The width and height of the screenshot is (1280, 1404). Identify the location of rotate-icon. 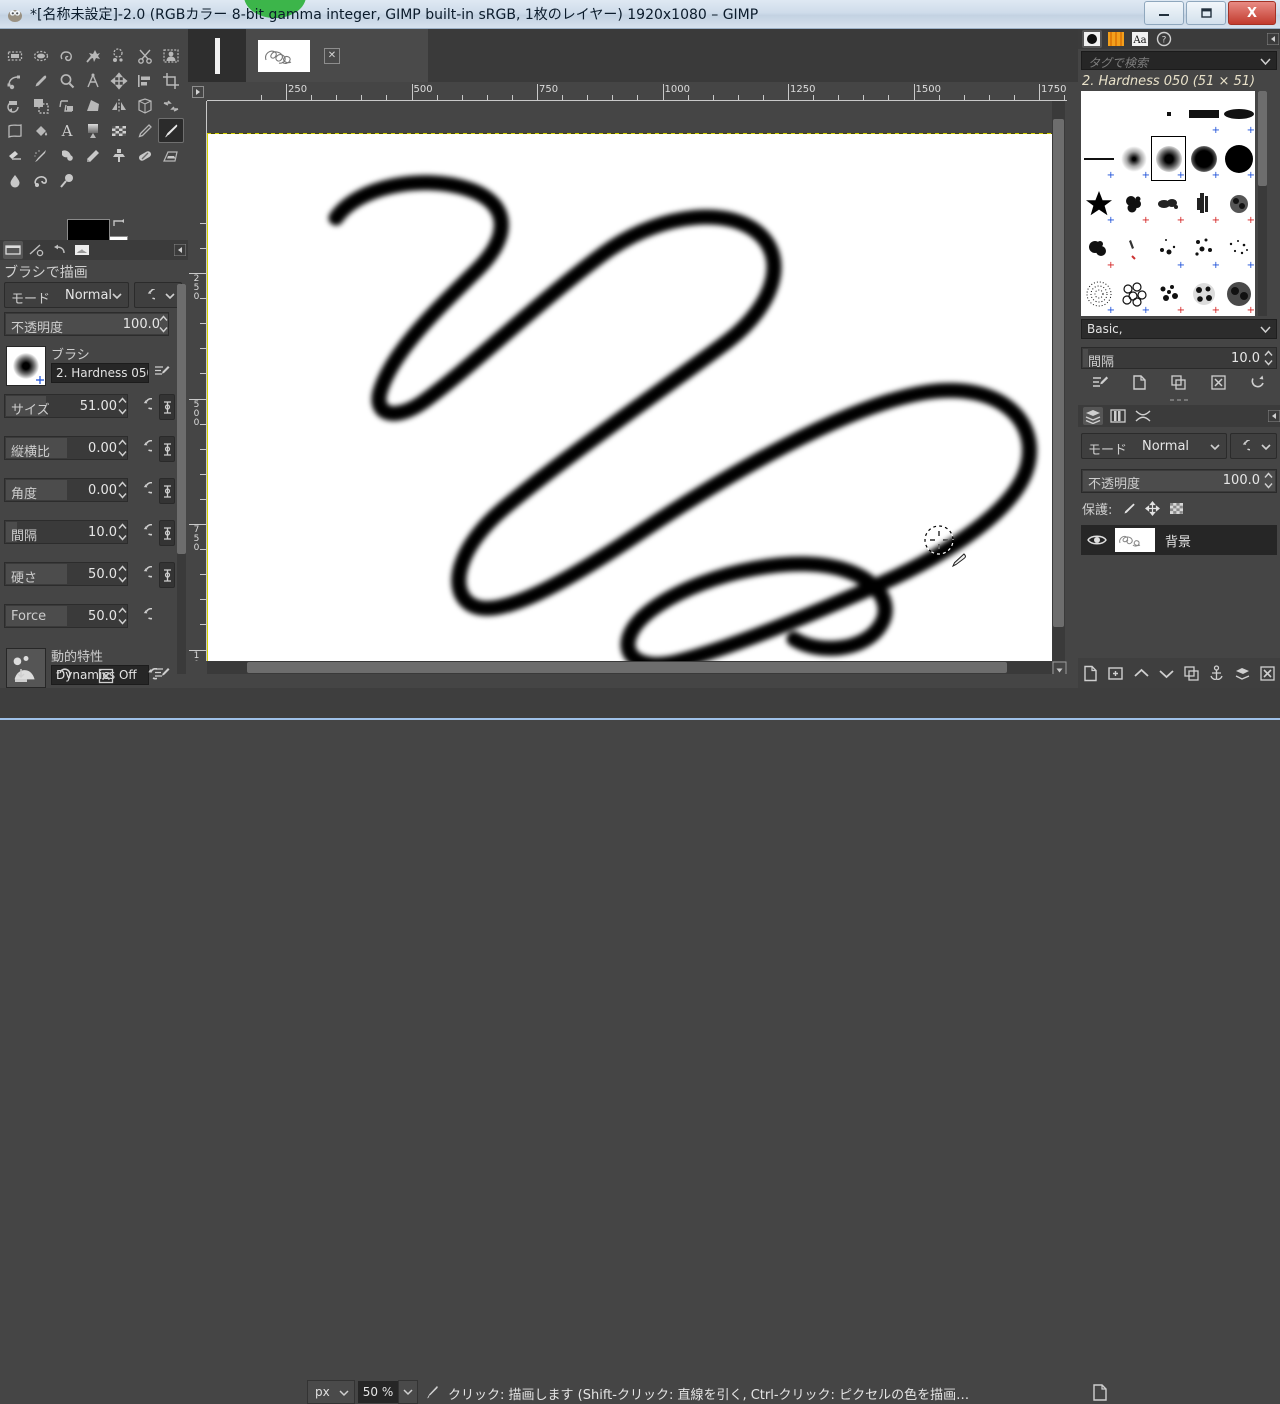
(15, 105).